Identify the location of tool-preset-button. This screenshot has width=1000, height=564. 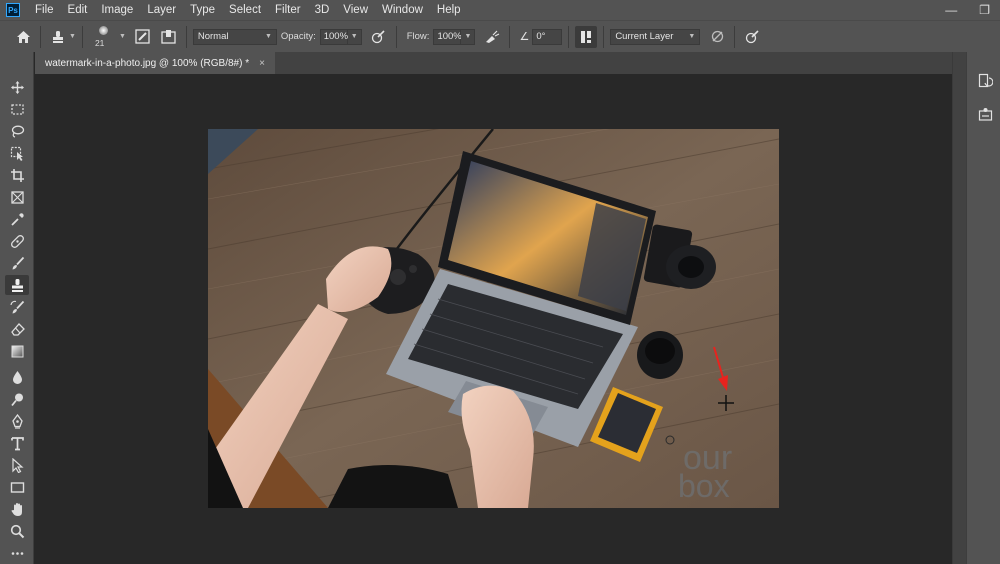
(58, 37).